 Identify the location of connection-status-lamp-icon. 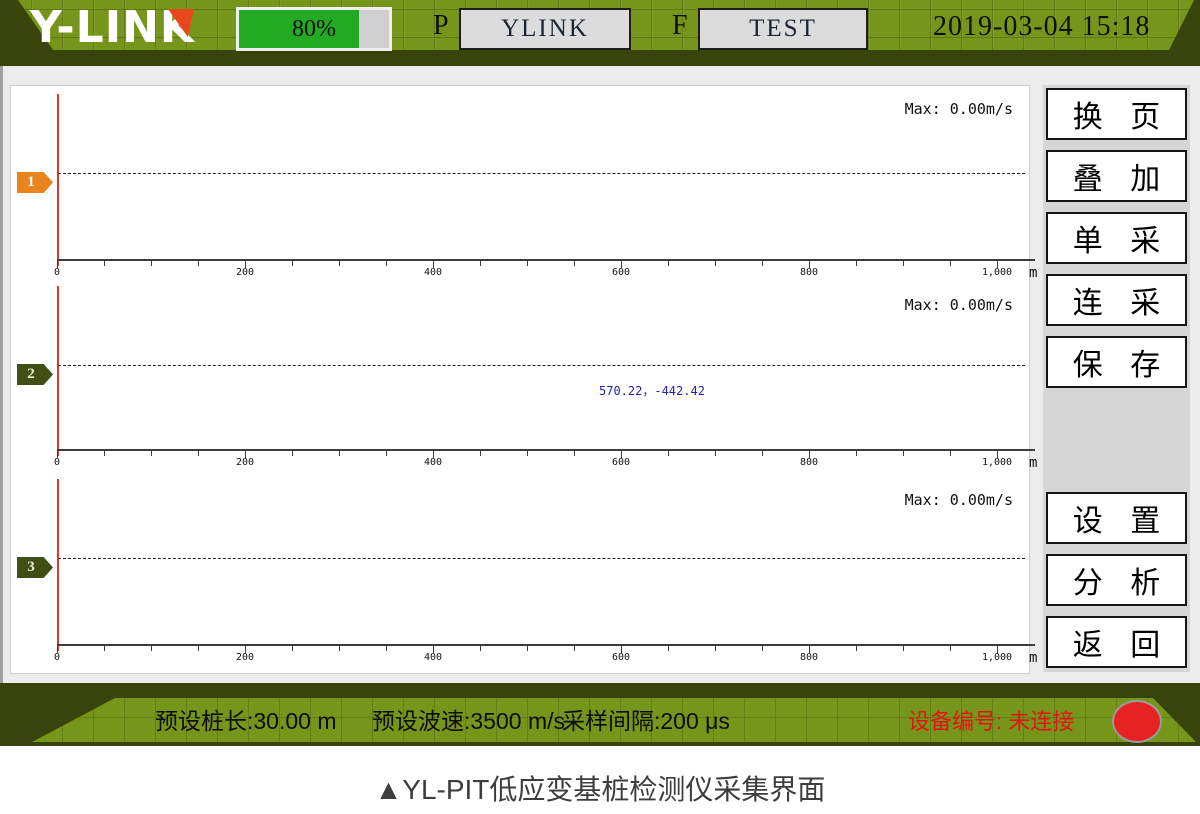
(1137, 721).